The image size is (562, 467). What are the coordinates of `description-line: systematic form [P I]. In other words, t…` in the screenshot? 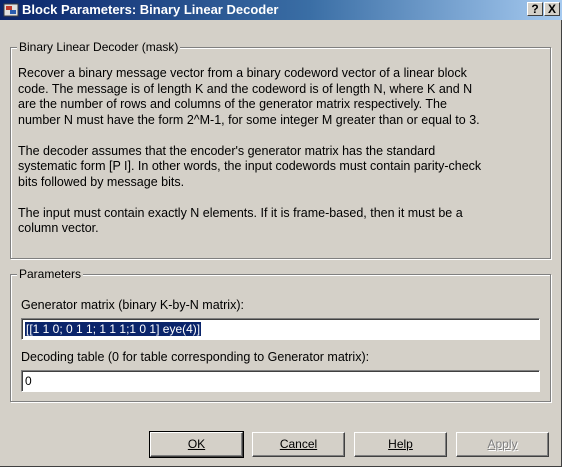 It's located at (250, 166).